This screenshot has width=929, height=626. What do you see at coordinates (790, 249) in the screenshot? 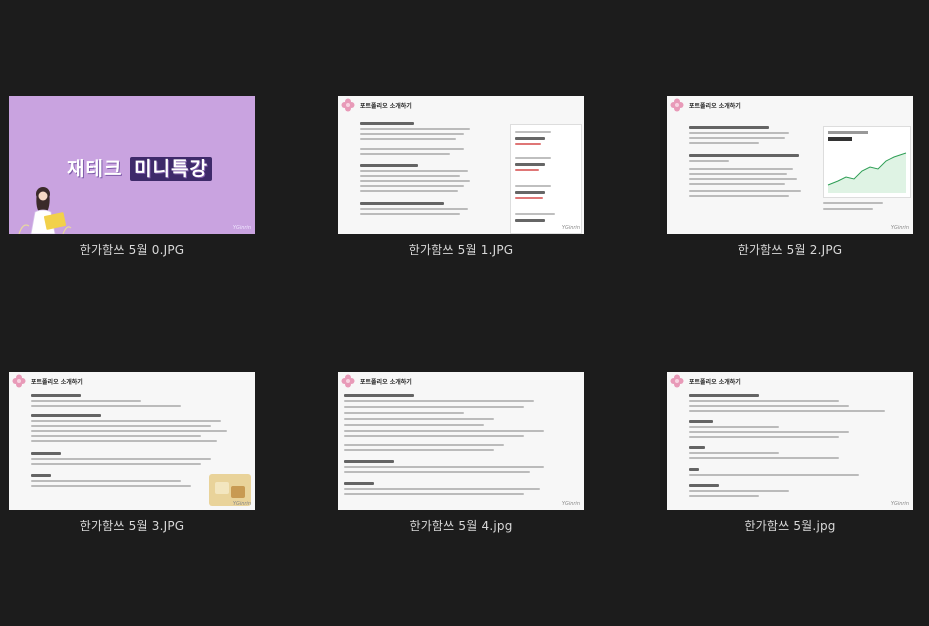
I see `file-name: 한가함쓰 5월 2.JPG` at bounding box center [790, 249].